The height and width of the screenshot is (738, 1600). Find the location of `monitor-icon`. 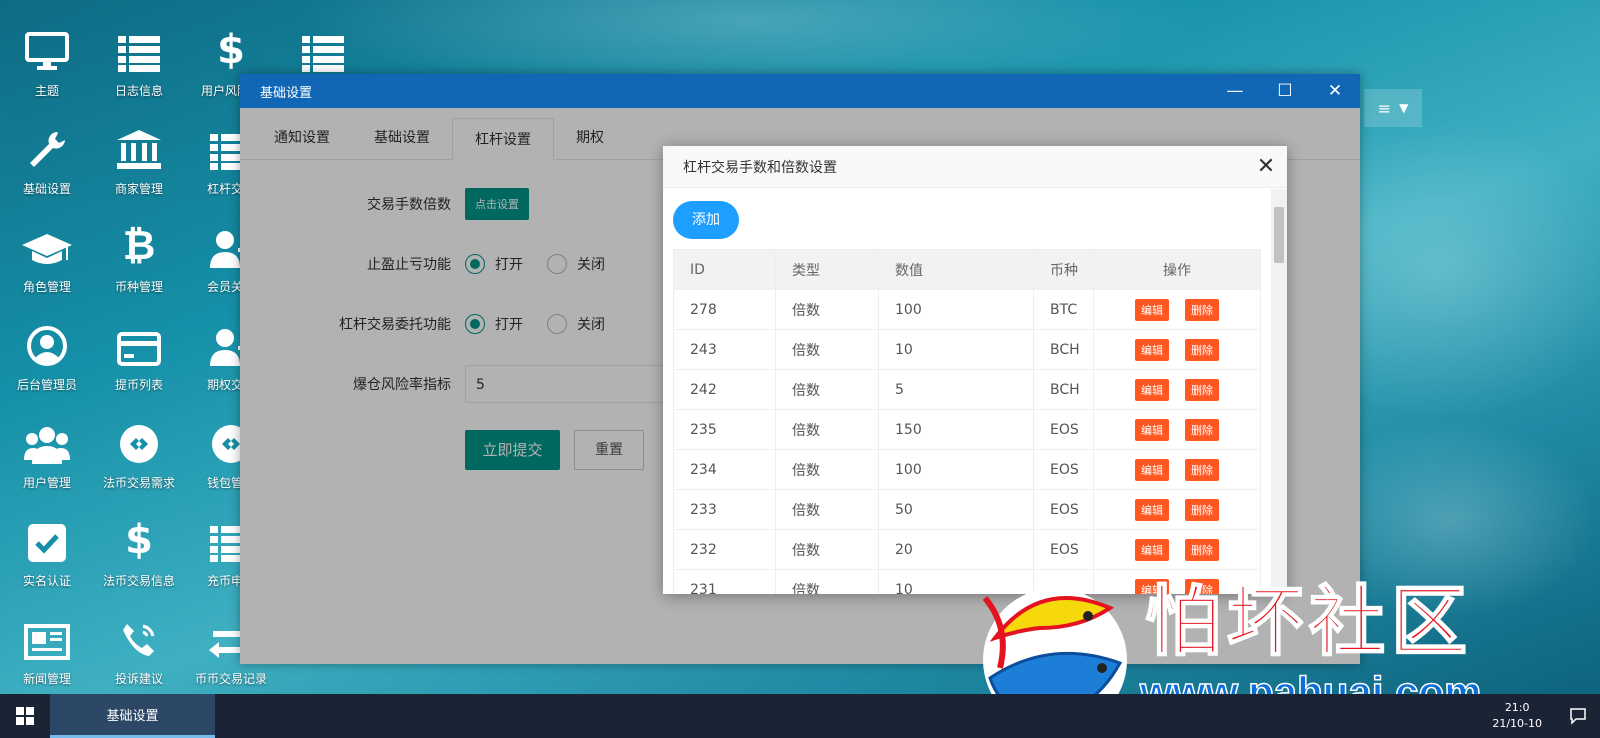

monitor-icon is located at coordinates (47, 46).